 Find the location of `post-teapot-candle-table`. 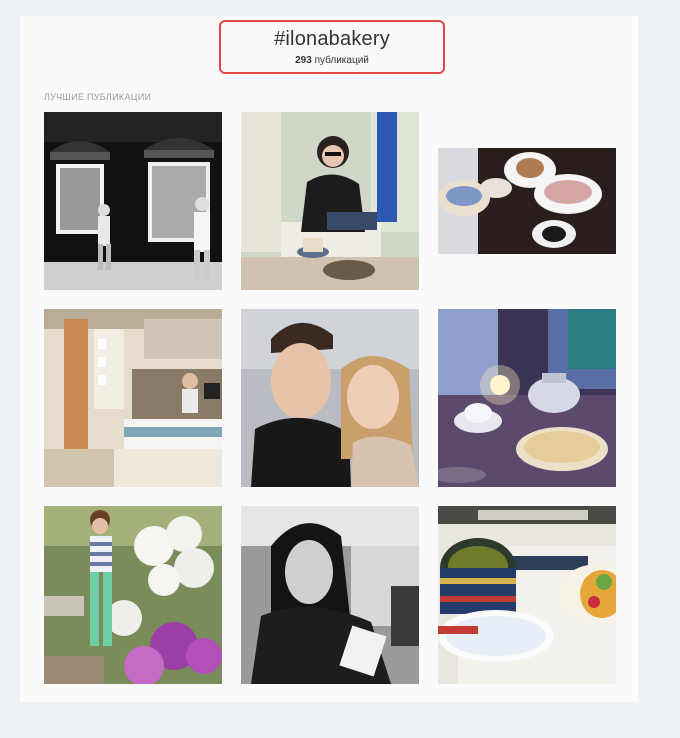

post-teapot-candle-table is located at coordinates (527, 398).